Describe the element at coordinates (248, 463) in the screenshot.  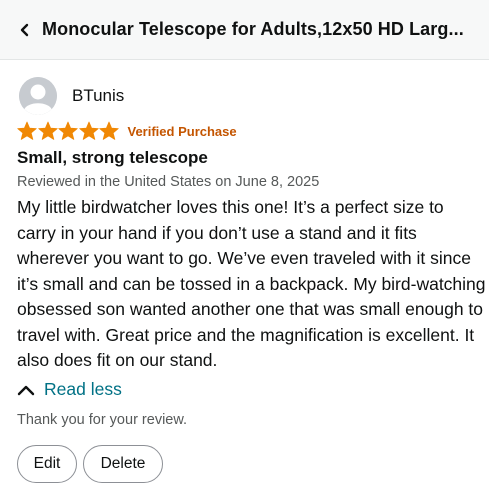
I see `review-actions: Edit Delete` at that location.